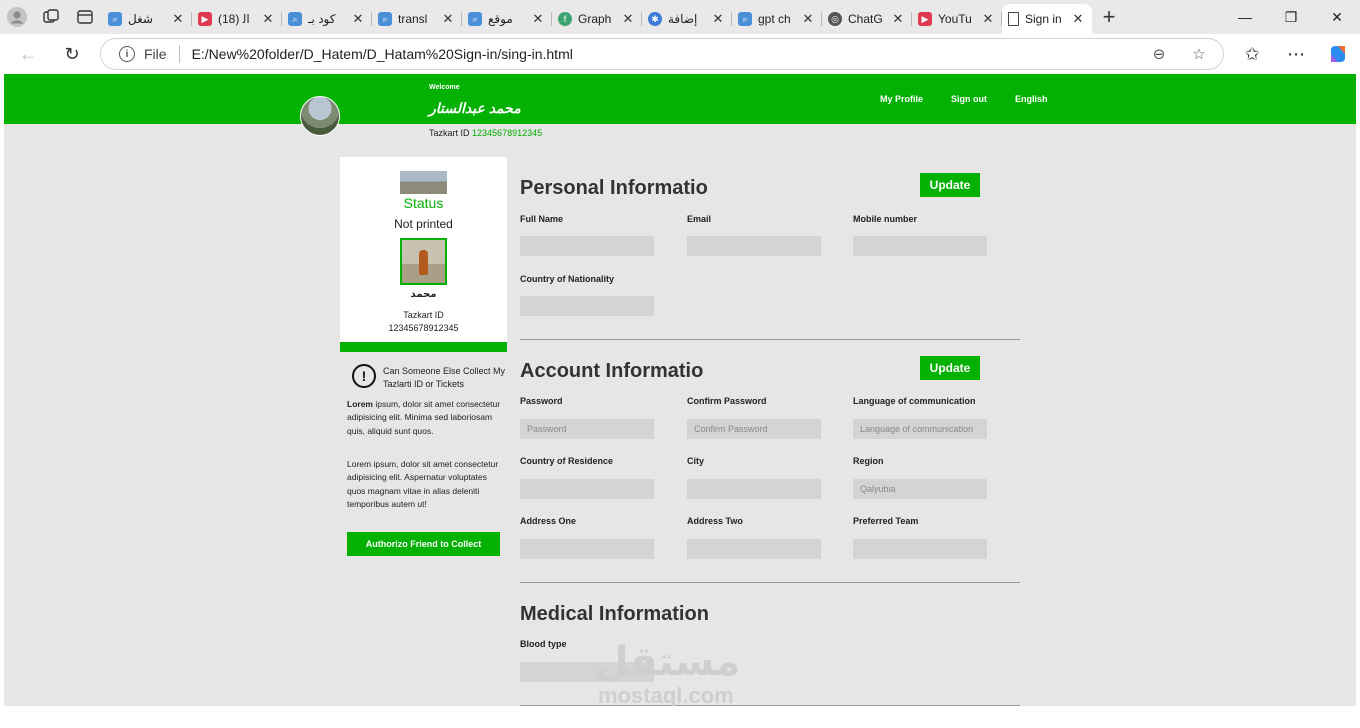 The image size is (1360, 728). What do you see at coordinates (237, 19) in the screenshot?
I see `browser-tab: ▶ (18) اﻟ ✕` at bounding box center [237, 19].